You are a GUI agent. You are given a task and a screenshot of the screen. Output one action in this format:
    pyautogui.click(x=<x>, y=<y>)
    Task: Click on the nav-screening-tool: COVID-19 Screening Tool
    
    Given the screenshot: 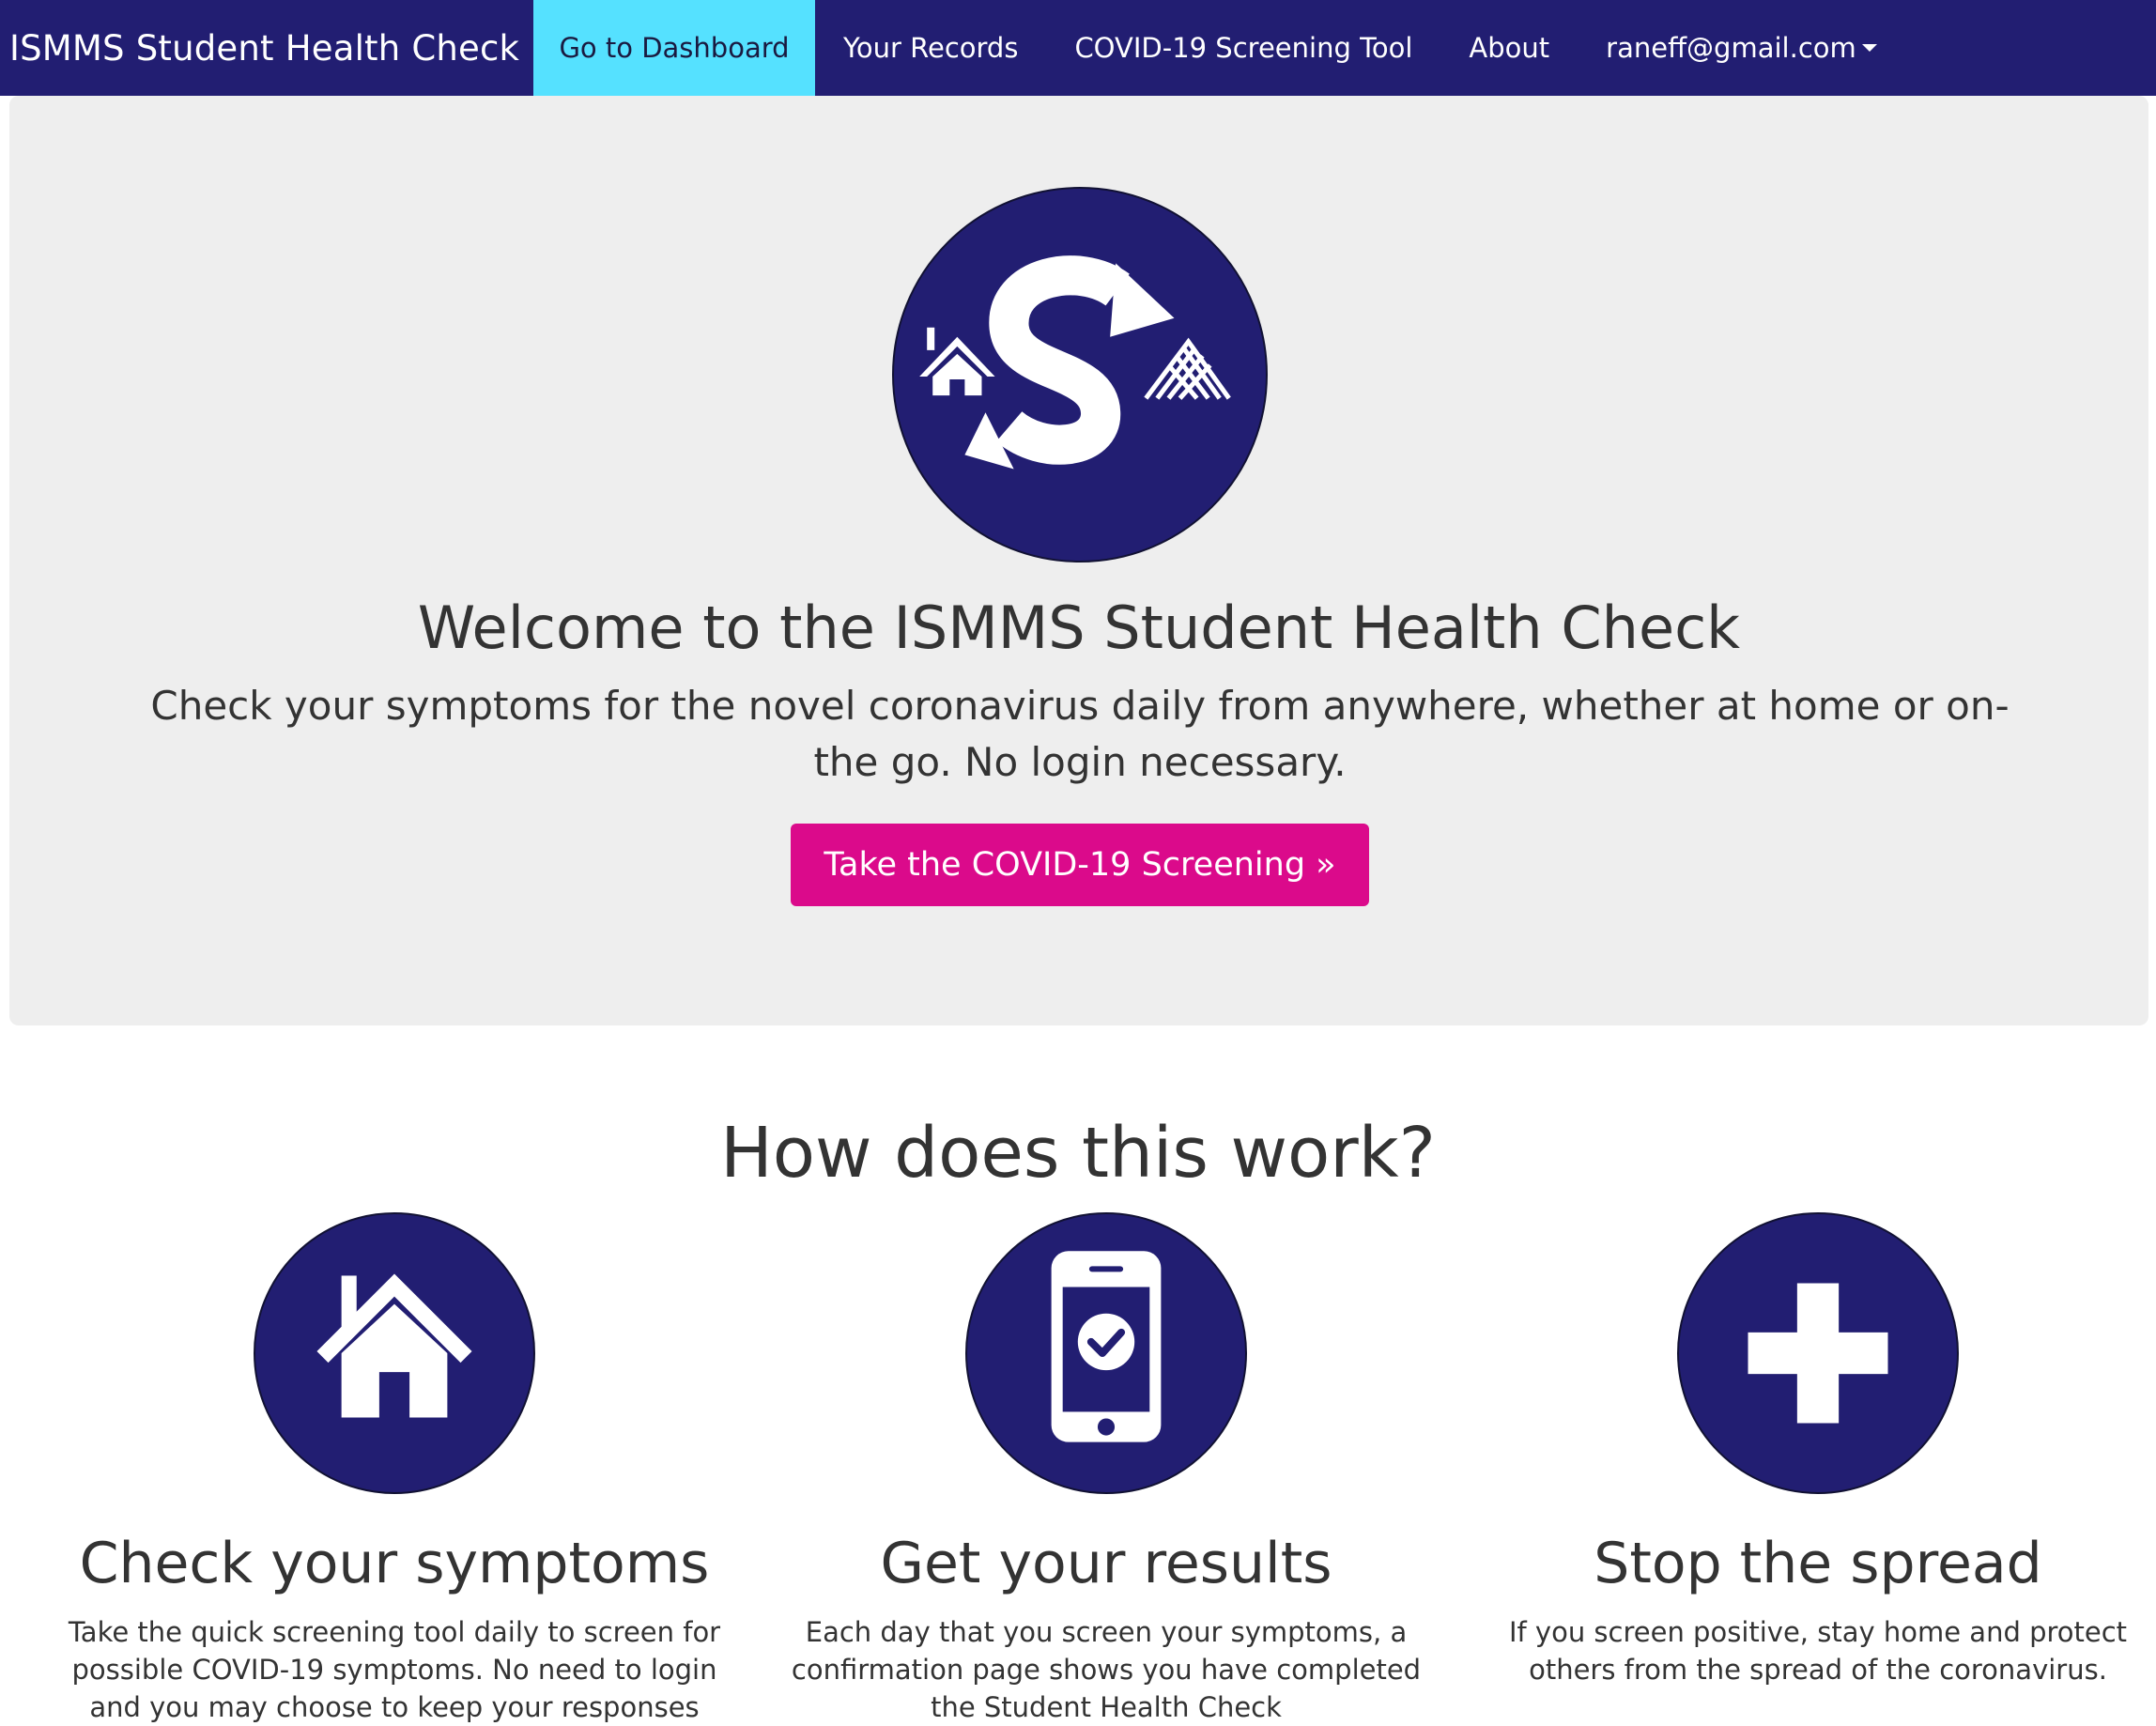 What is the action you would take?
    pyautogui.click(x=1243, y=48)
    